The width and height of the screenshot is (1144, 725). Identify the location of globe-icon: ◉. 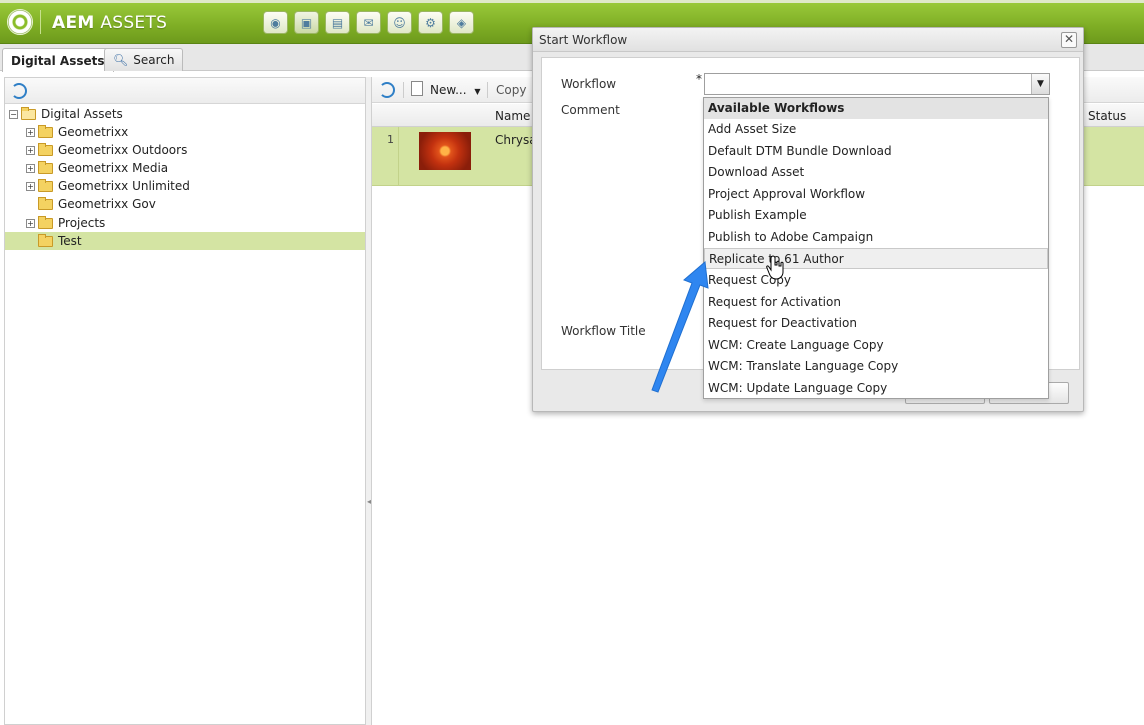
(275, 22).